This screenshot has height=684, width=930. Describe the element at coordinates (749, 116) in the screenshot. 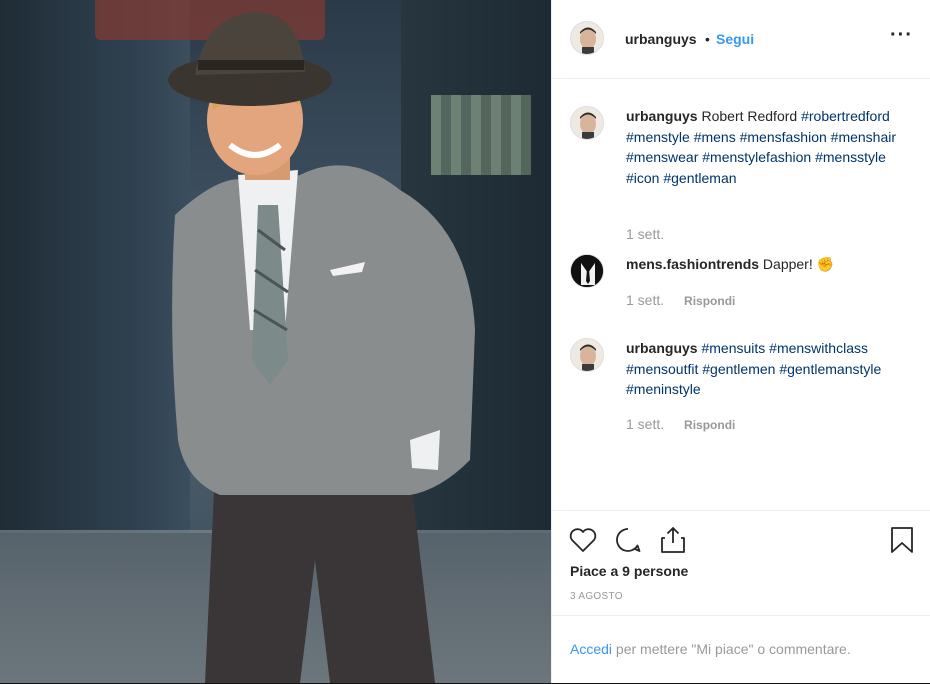

I see `comment-body: Robert Redford` at that location.